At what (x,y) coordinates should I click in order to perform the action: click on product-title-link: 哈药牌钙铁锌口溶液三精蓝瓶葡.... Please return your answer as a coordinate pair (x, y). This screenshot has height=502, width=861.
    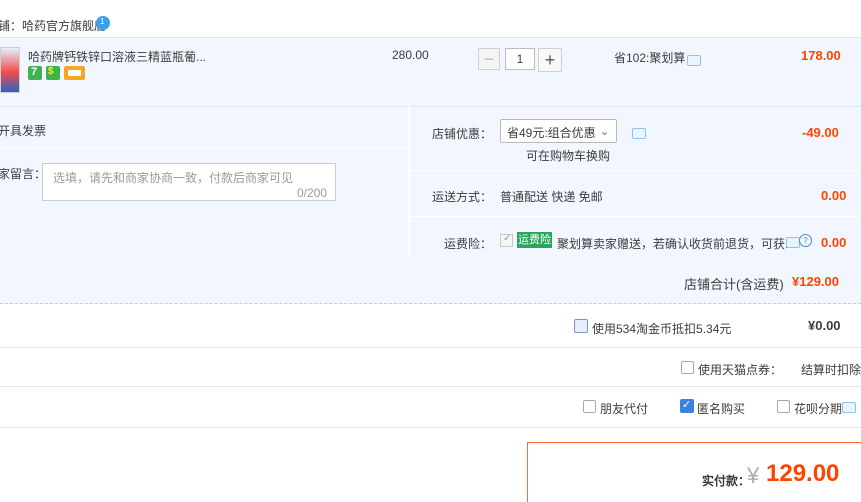
    Looking at the image, I should click on (117, 56).